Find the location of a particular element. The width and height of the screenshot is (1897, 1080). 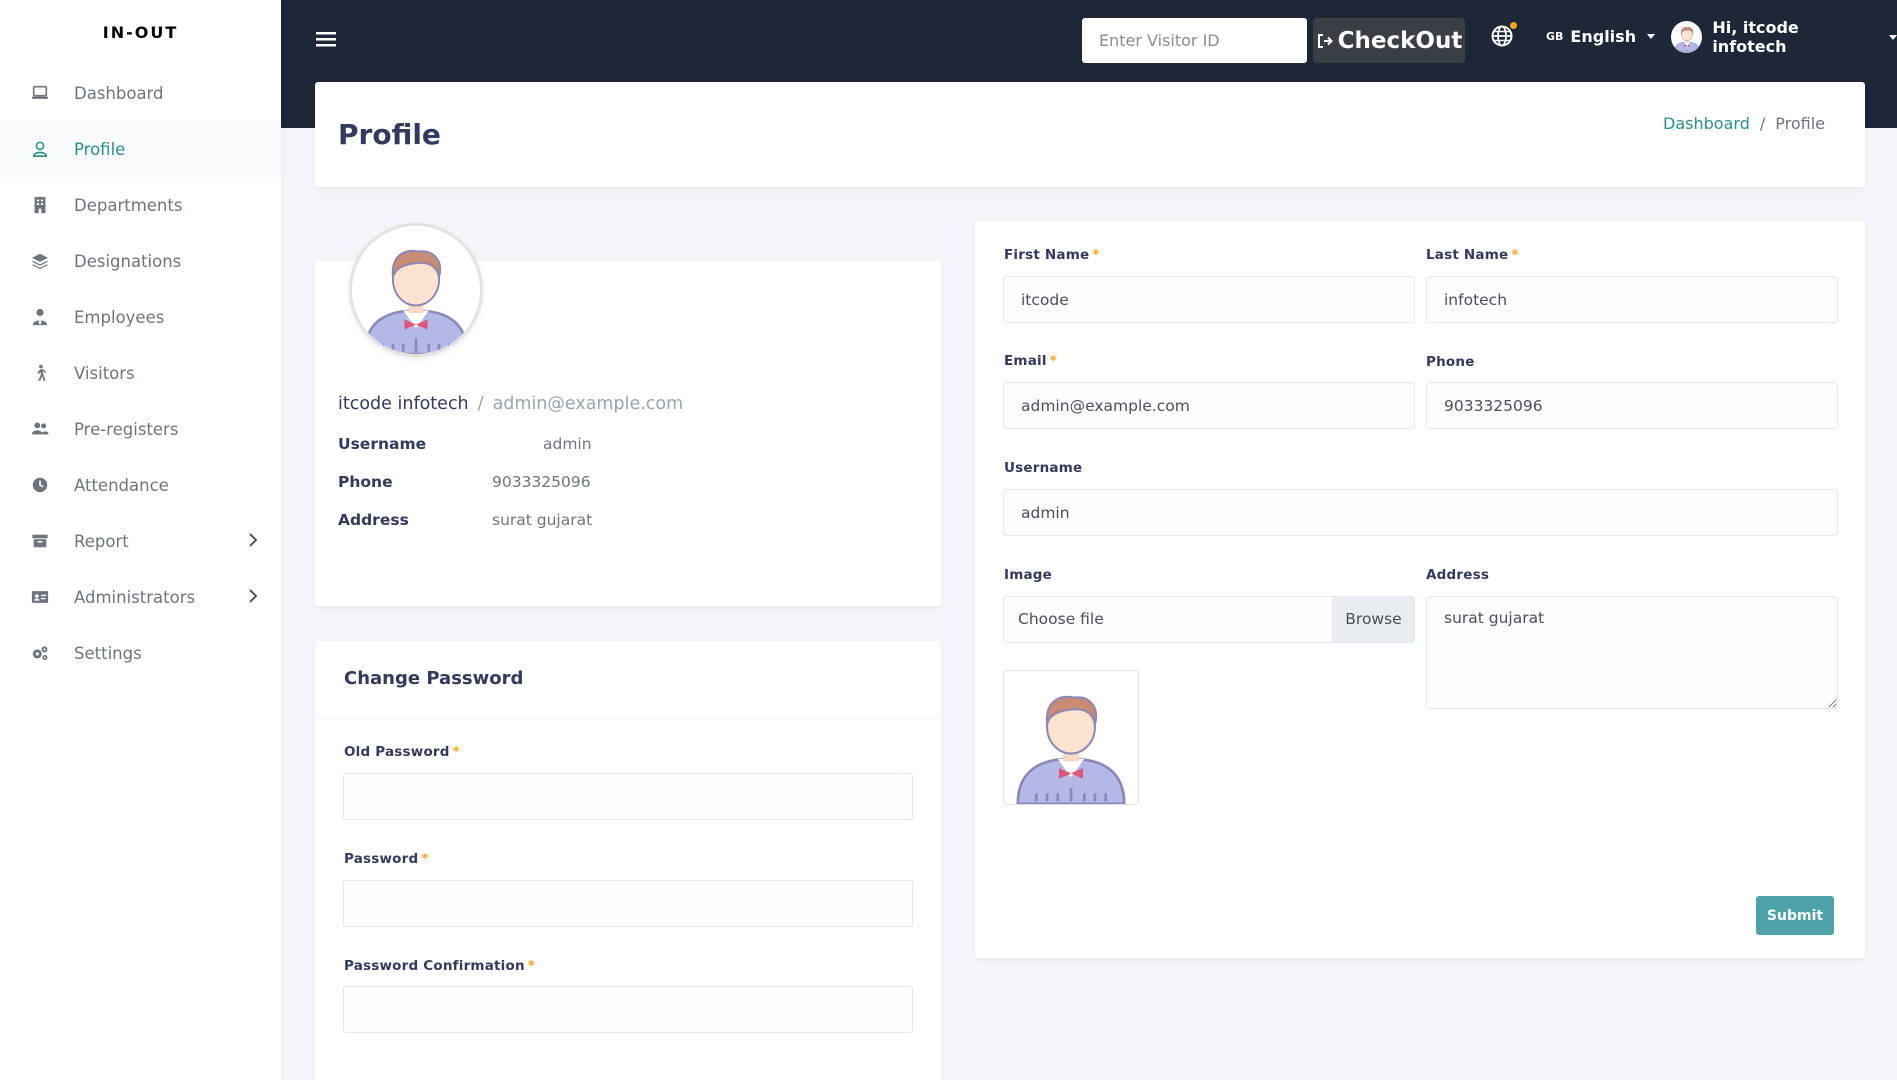

checkout-button: CheckOut is located at coordinates (1389, 40).